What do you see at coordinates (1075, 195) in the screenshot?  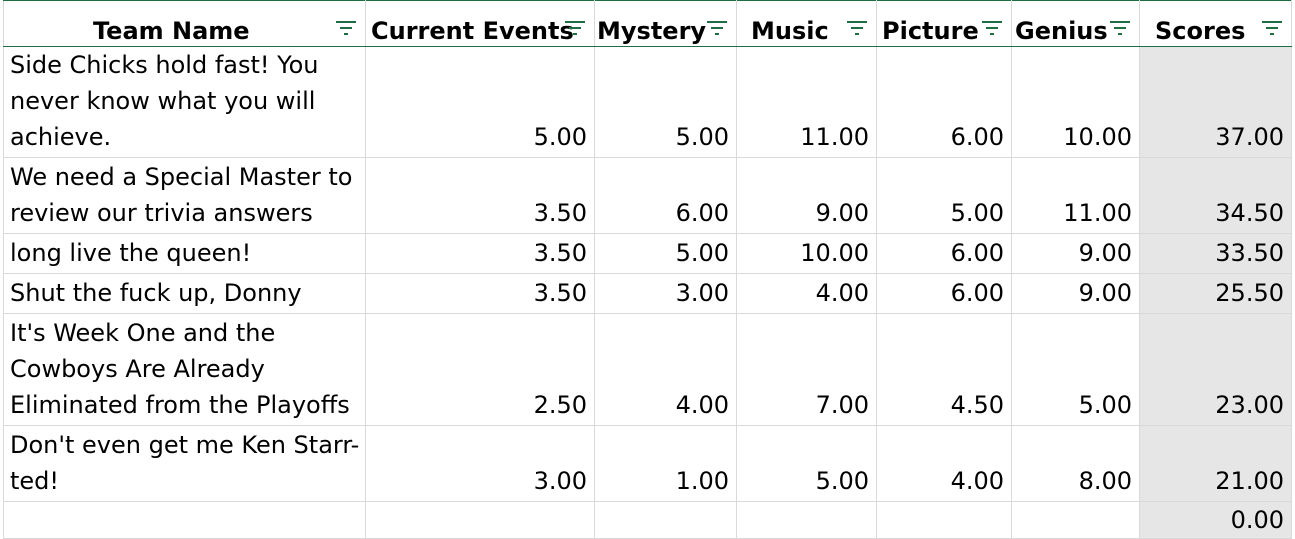 I see `genius-cell: 11.00` at bounding box center [1075, 195].